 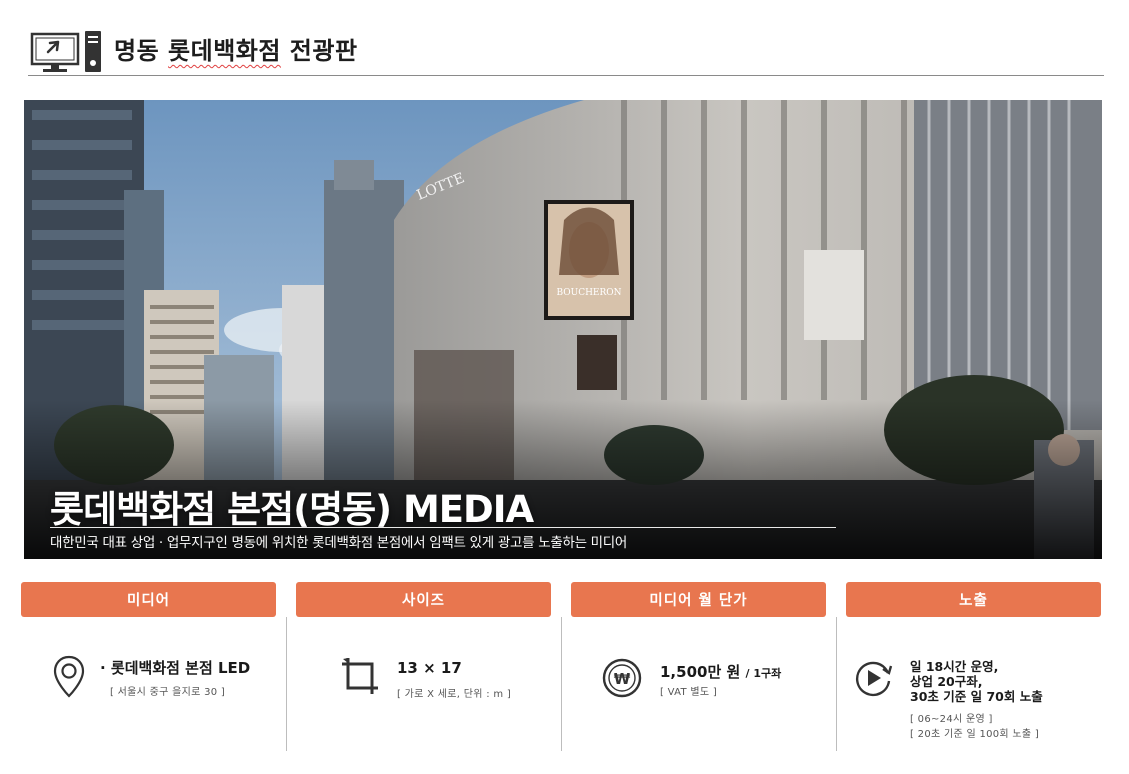 What do you see at coordinates (588, 293) in the screenshot?
I see `brand-billboard-text: BOUCHERON` at bounding box center [588, 293].